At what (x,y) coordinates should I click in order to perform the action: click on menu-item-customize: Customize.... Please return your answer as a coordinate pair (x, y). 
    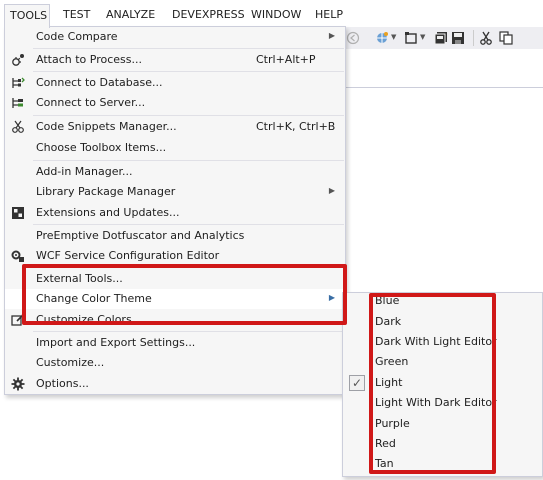
    Looking at the image, I should click on (175, 363).